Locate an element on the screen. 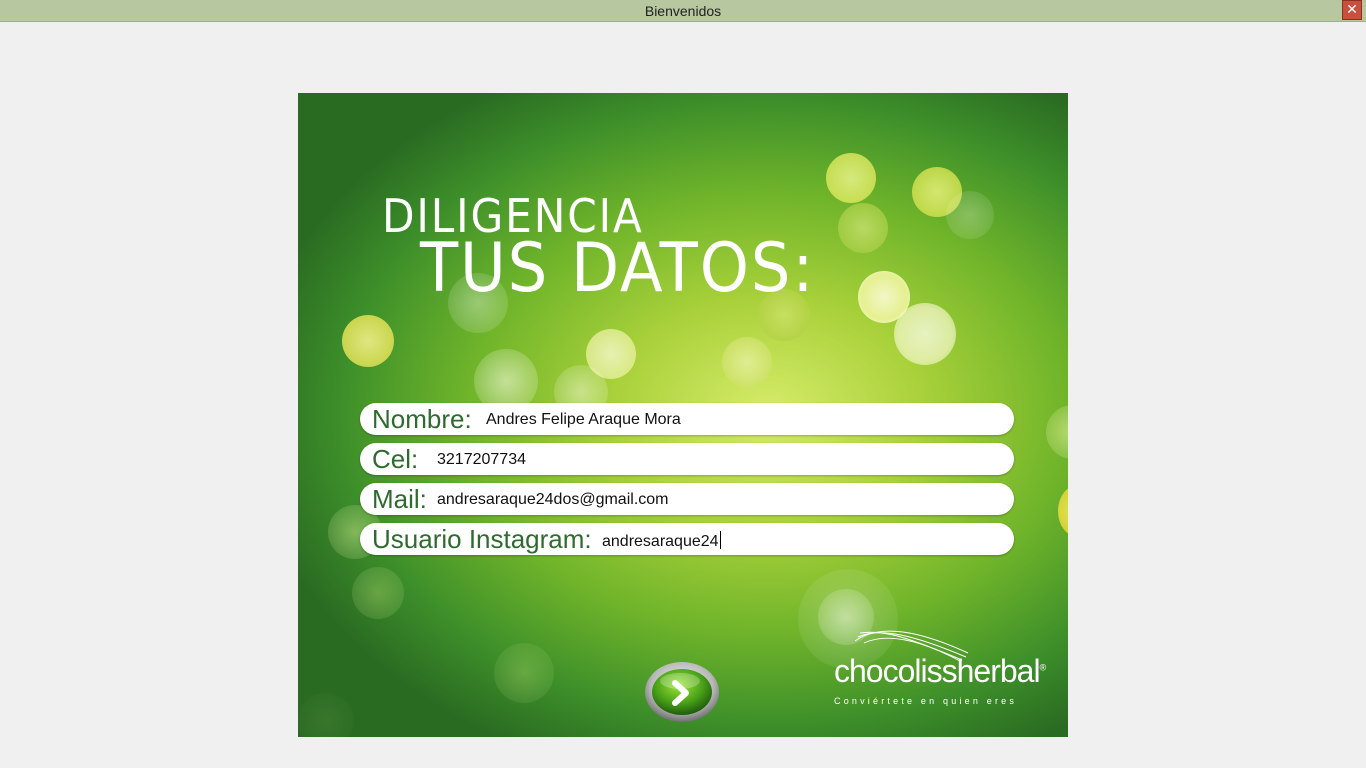  window-titlebar: Bienvenidos ✕ is located at coordinates (683, 11).